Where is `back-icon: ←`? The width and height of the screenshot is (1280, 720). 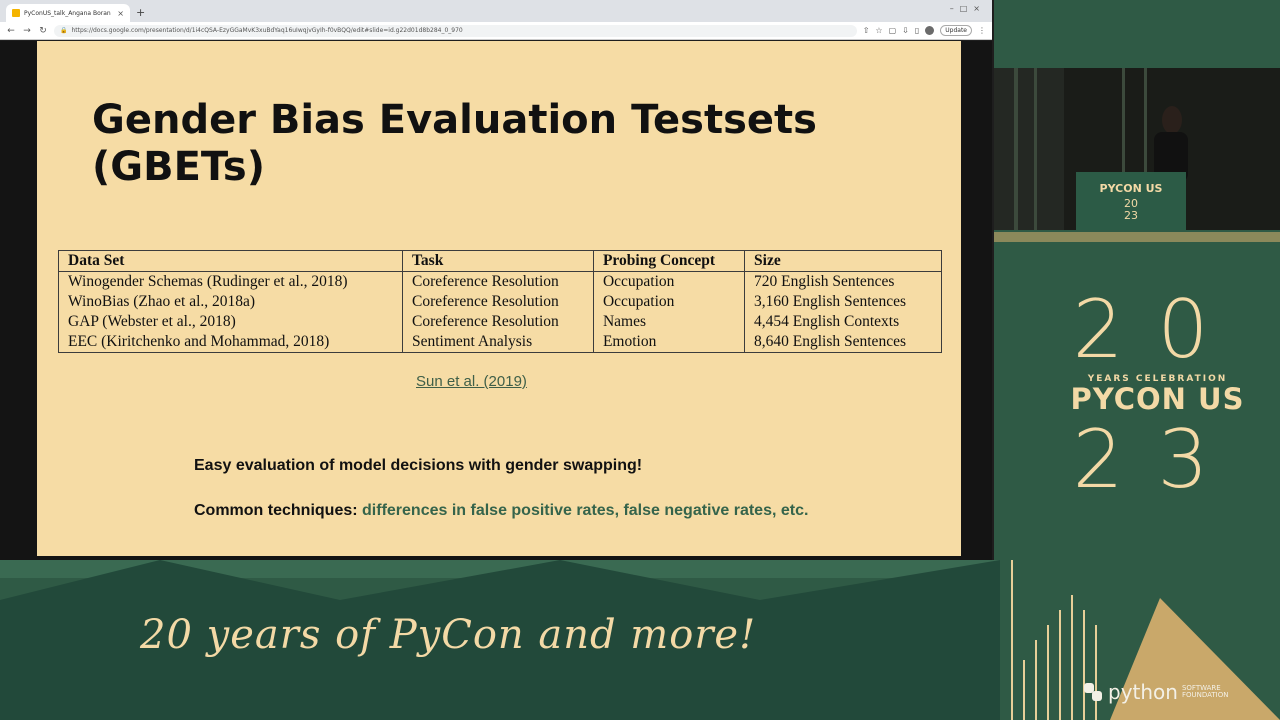
back-icon: ← is located at coordinates (11, 31).